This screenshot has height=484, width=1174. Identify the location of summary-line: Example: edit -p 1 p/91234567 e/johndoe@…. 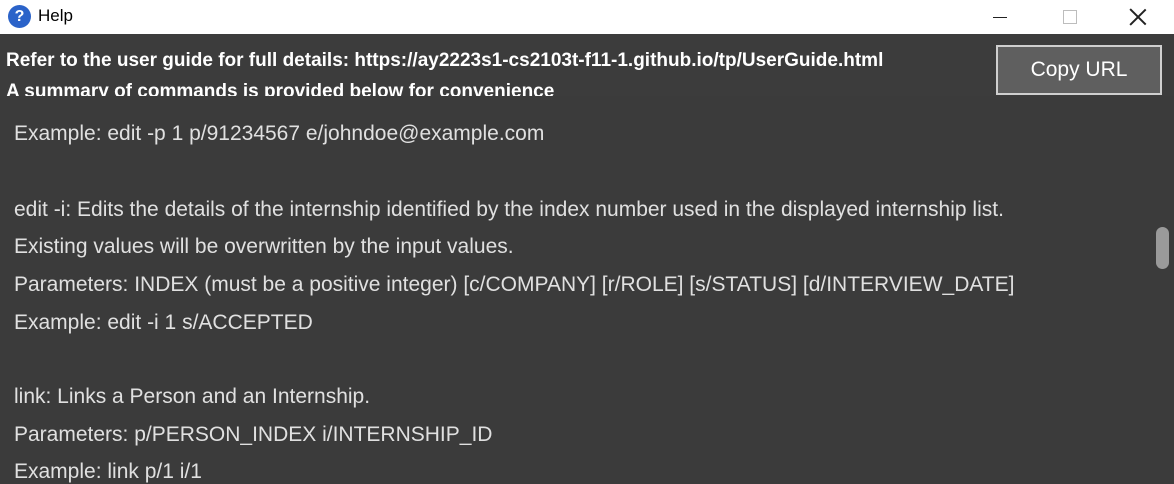
(279, 133).